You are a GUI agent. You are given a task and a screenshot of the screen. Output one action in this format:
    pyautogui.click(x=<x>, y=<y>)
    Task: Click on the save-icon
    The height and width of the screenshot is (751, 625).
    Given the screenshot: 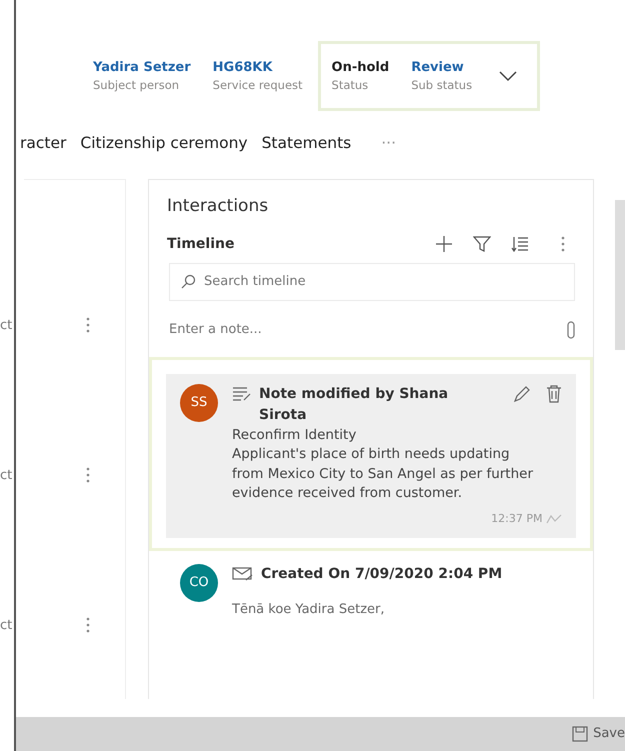 What is the action you would take?
    pyautogui.click(x=580, y=734)
    